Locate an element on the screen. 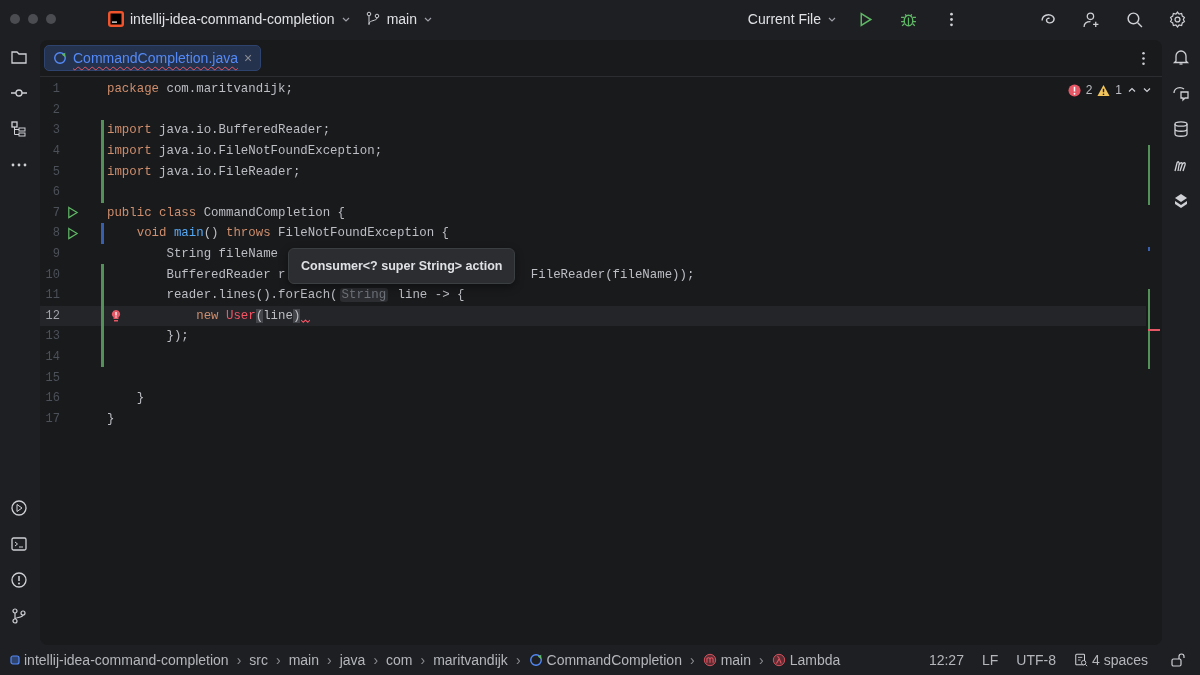  line-number: 6 is located at coordinates (55, 192).